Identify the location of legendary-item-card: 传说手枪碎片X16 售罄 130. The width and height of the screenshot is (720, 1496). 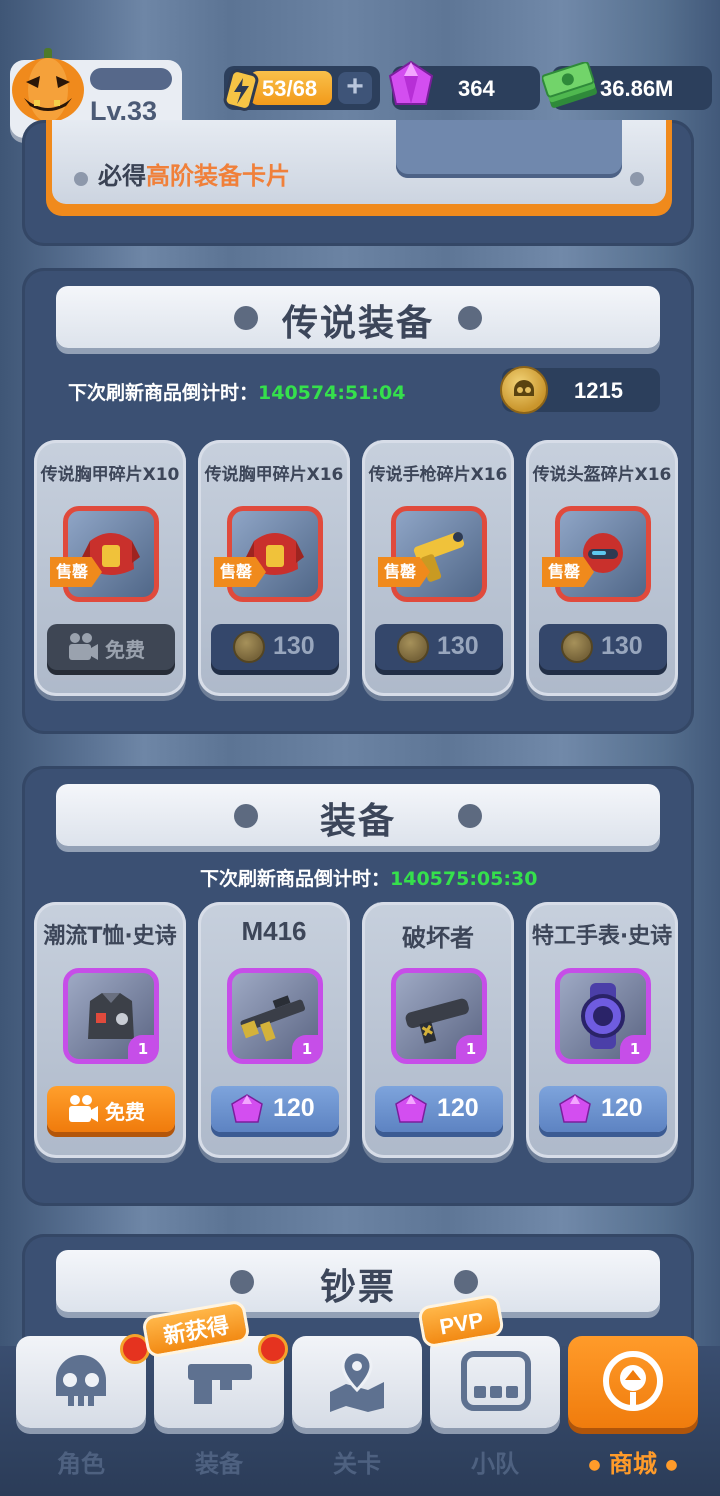
(438, 568).